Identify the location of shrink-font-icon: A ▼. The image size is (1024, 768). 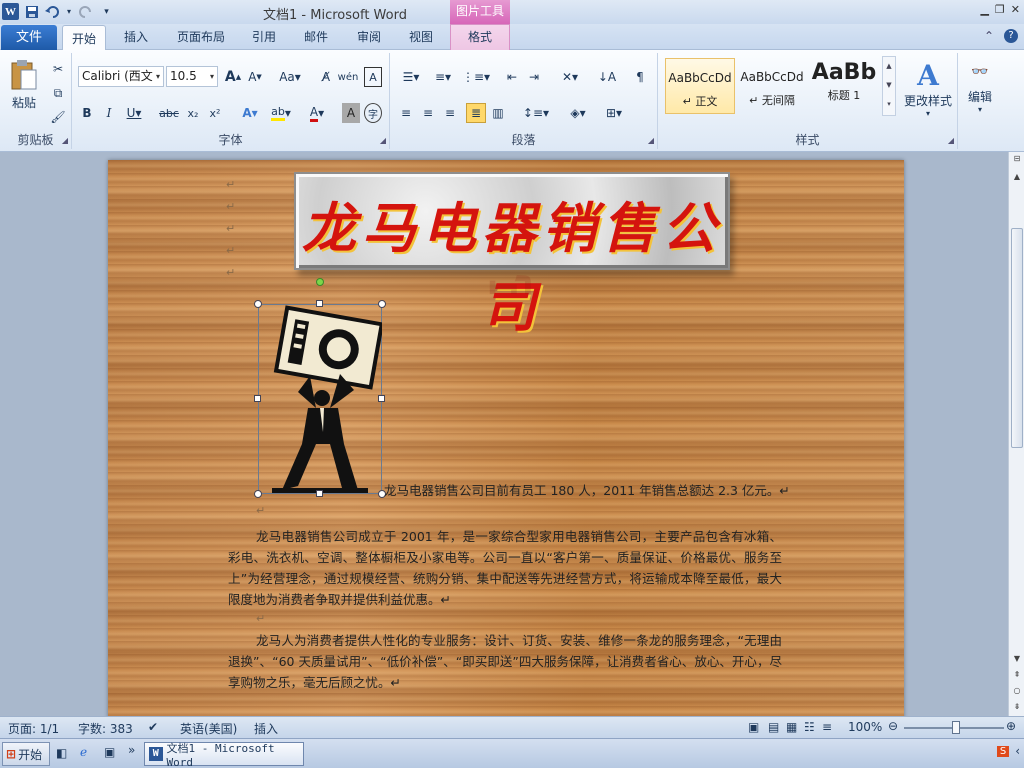
(255, 77).